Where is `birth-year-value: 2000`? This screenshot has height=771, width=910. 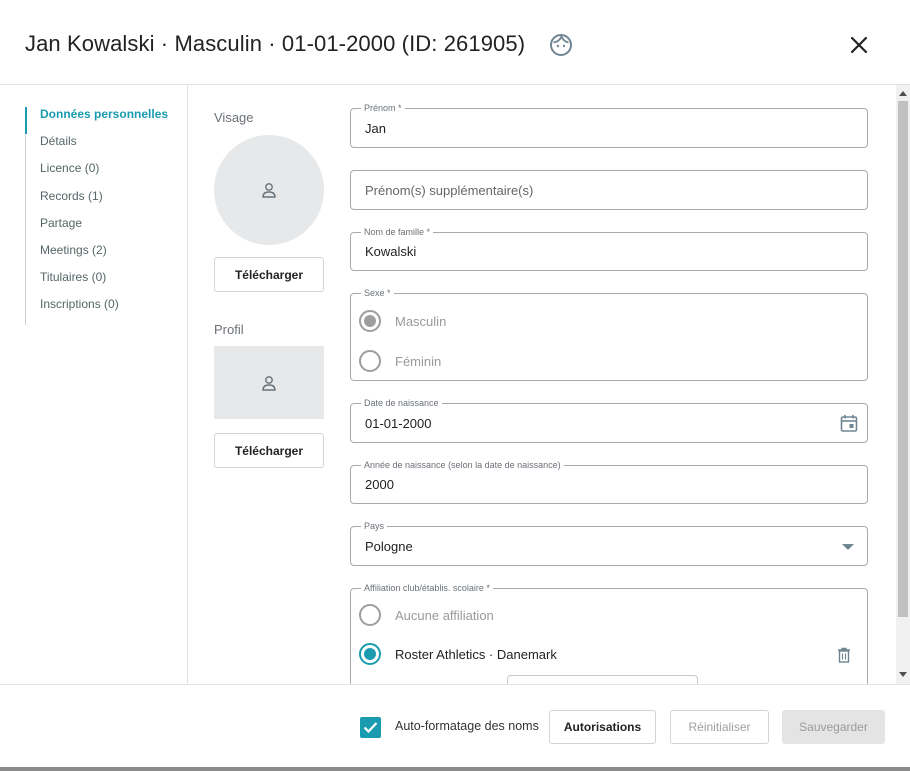 birth-year-value: 2000 is located at coordinates (379, 484).